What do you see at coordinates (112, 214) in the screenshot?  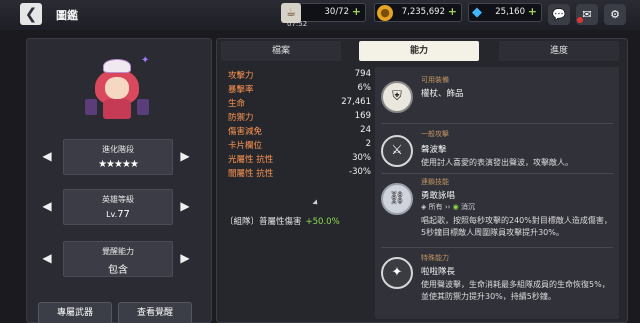 I see `level-prefix: Lv.` at bounding box center [112, 214].